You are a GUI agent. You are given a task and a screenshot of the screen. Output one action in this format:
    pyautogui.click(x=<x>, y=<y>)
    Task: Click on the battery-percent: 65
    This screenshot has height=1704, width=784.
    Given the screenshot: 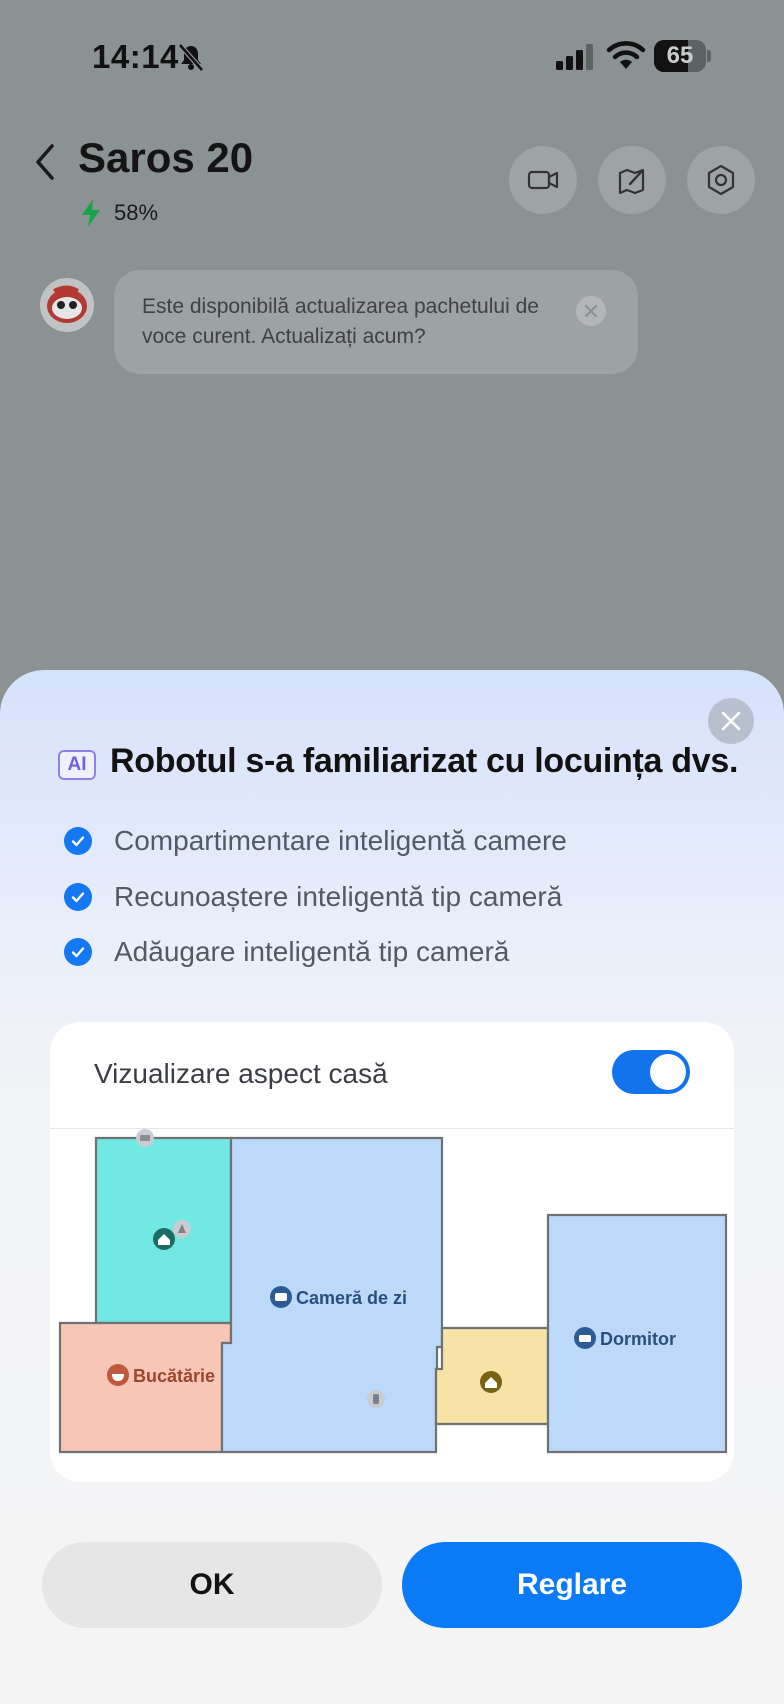 What is the action you would take?
    pyautogui.click(x=680, y=55)
    